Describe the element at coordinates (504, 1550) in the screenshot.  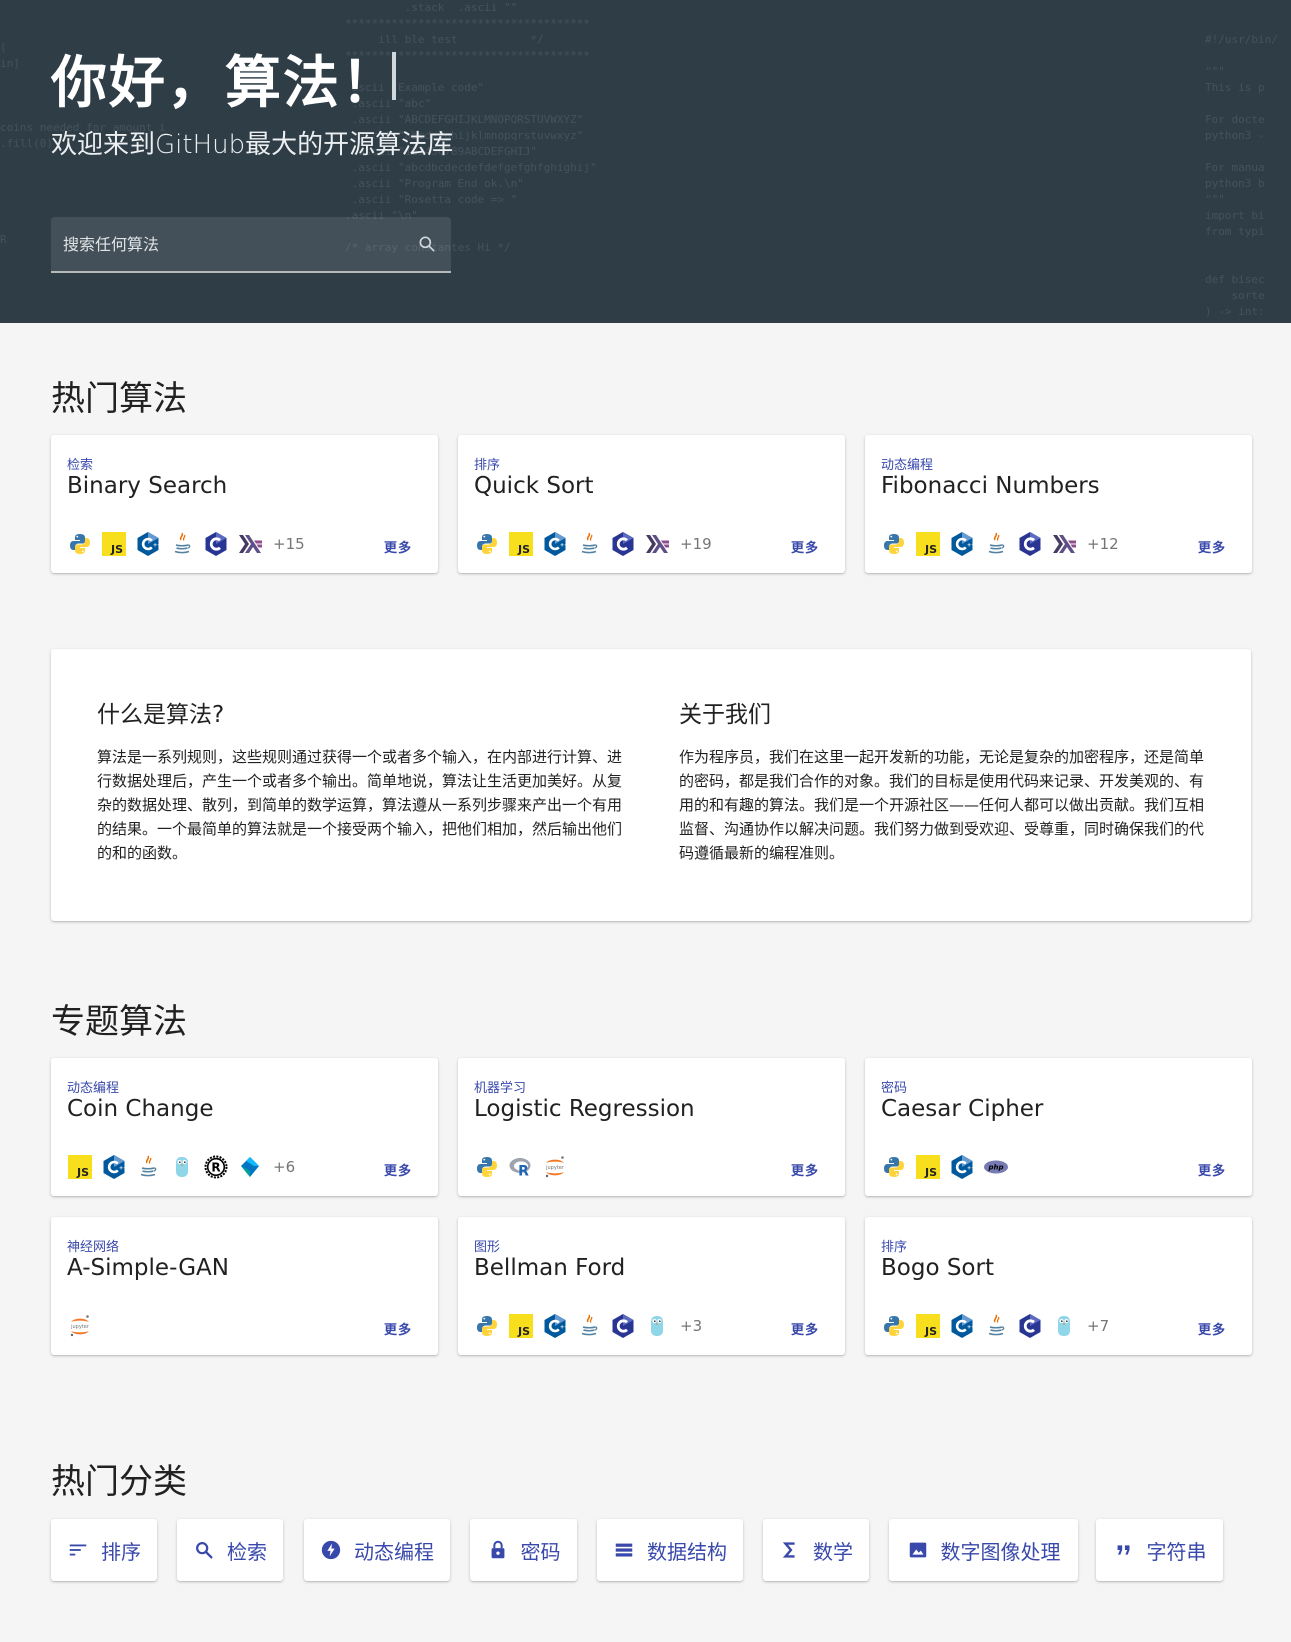
I see `lock-icon` at that location.